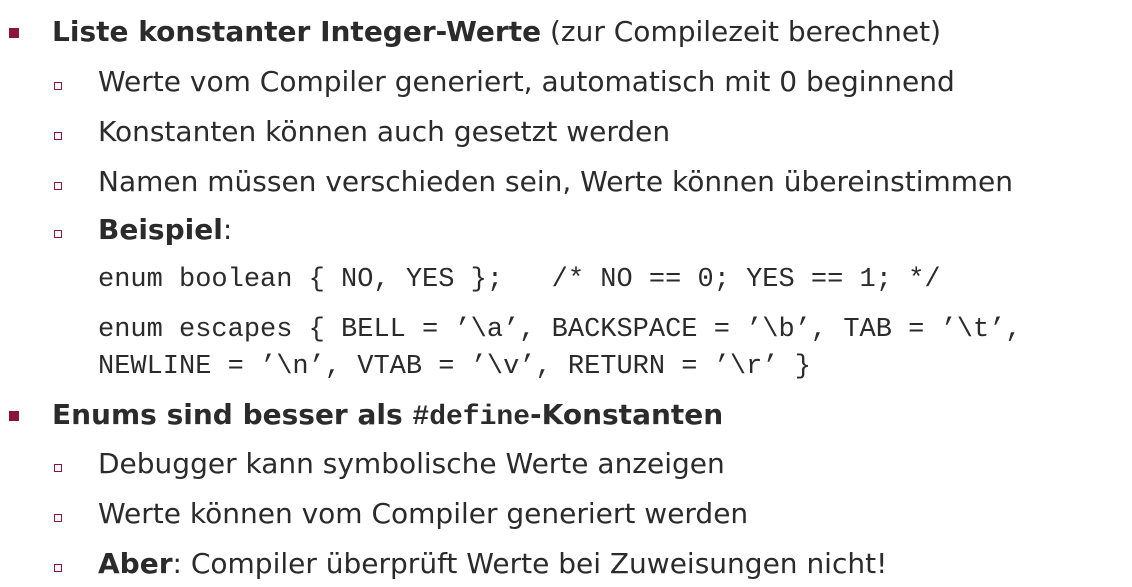  What do you see at coordinates (627, 414) in the screenshot?
I see `heading-part2: -Konstanten` at bounding box center [627, 414].